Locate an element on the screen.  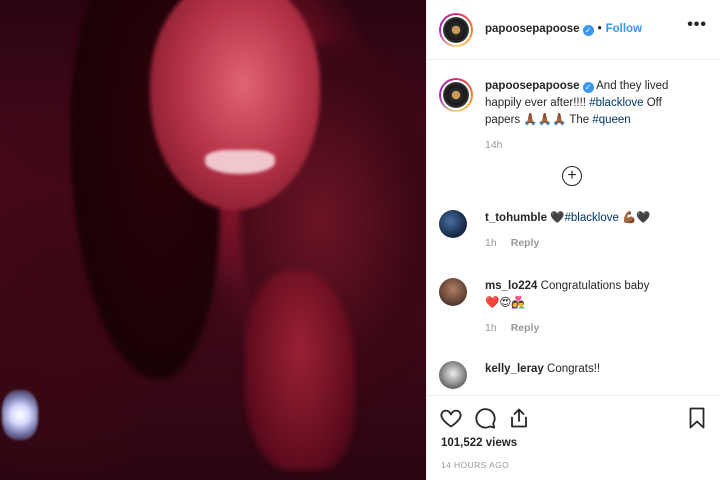
comment-body: t_tohumble 🖤#blacklove 💪🏾🖤 1h Reply is located at coordinates (592, 231).